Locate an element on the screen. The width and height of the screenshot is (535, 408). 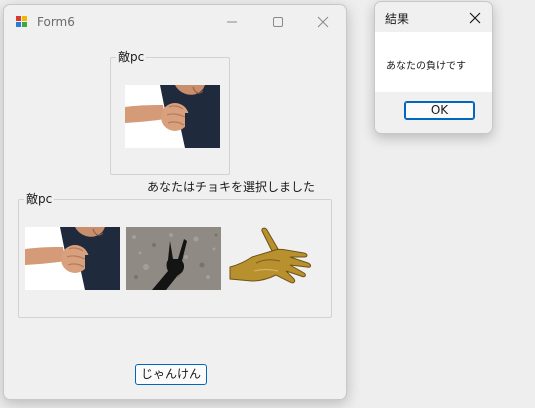
result-dialog: 結果 あなたの負けです OK is located at coordinates (433, 67).